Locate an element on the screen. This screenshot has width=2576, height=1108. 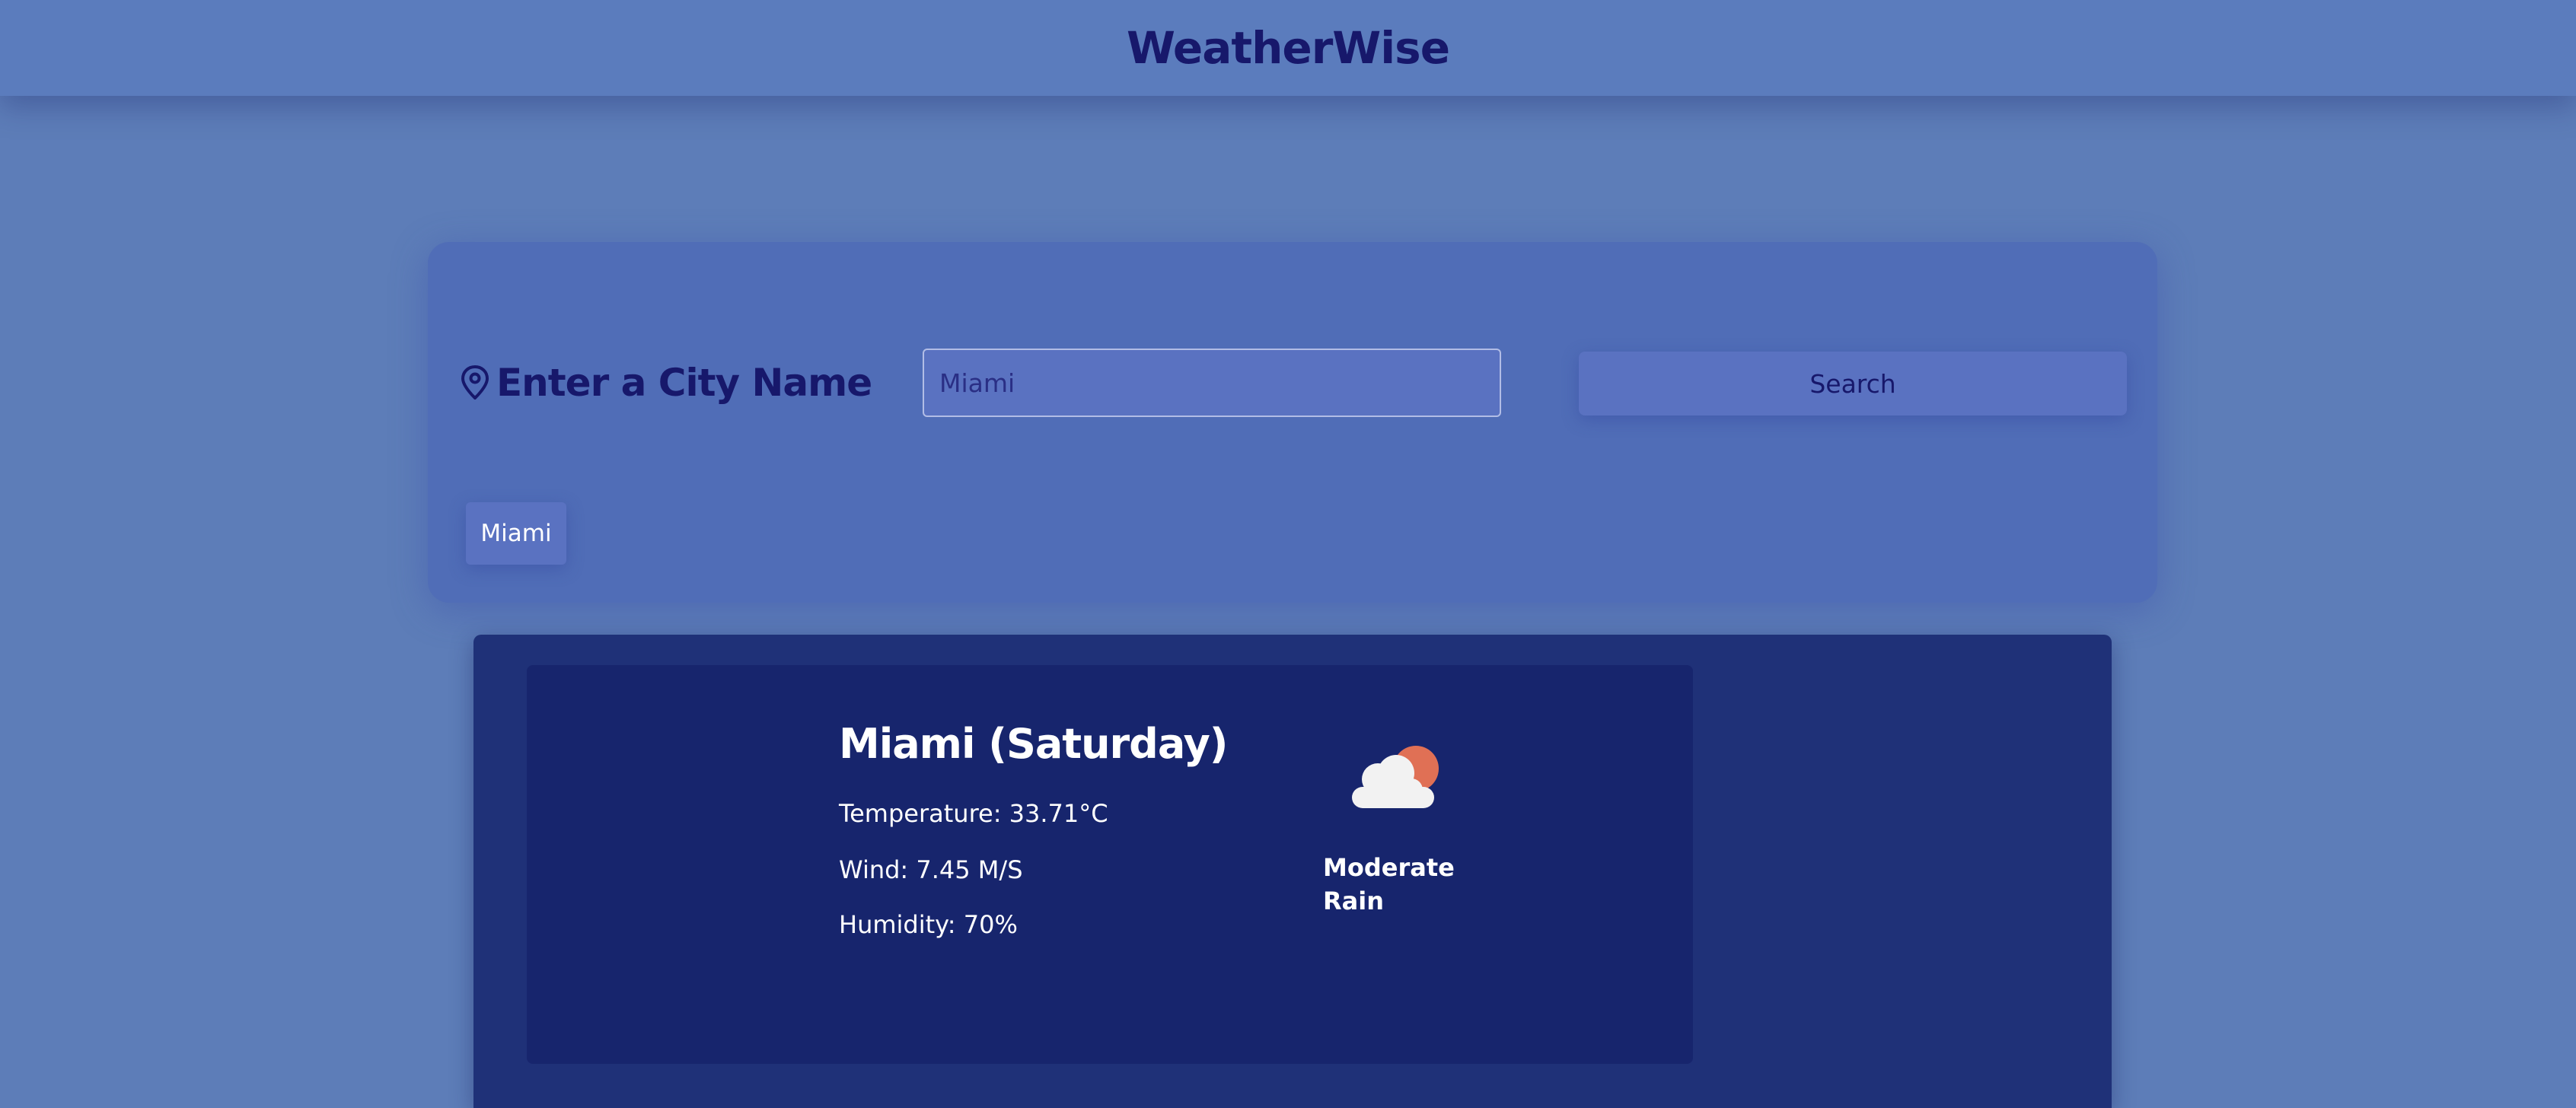
app-header: WeatherWise is located at coordinates (1288, 48).